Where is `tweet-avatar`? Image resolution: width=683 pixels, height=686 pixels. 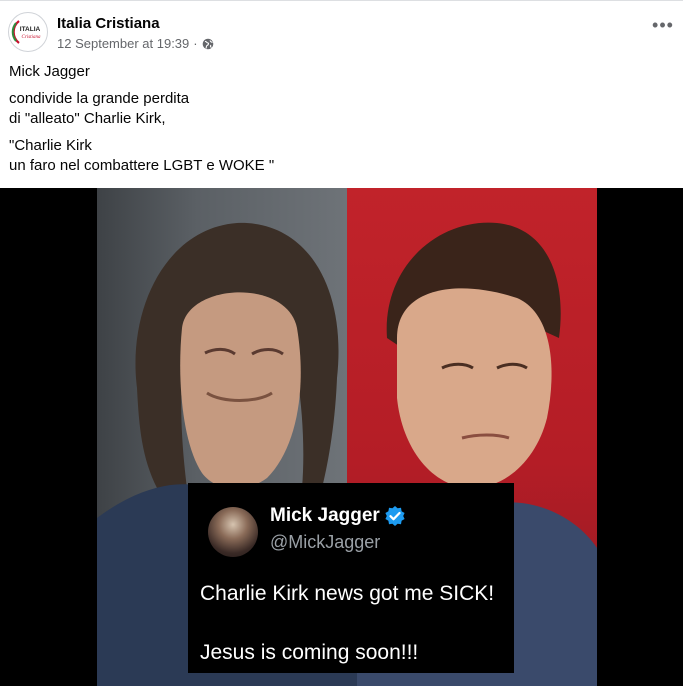 tweet-avatar is located at coordinates (233, 532).